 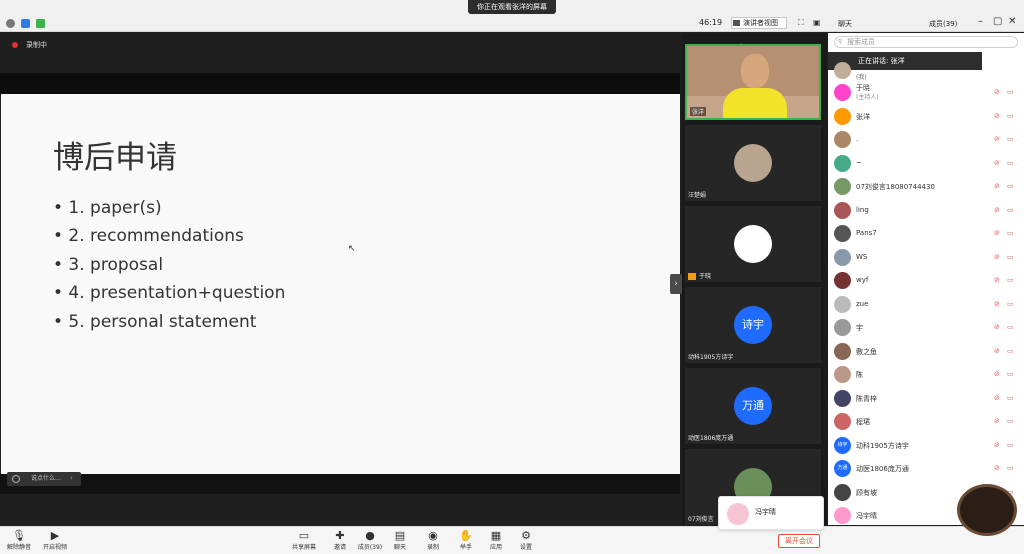 What do you see at coordinates (148, 236) in the screenshot?
I see `slide-bullet: • 2. recommendations` at bounding box center [148, 236].